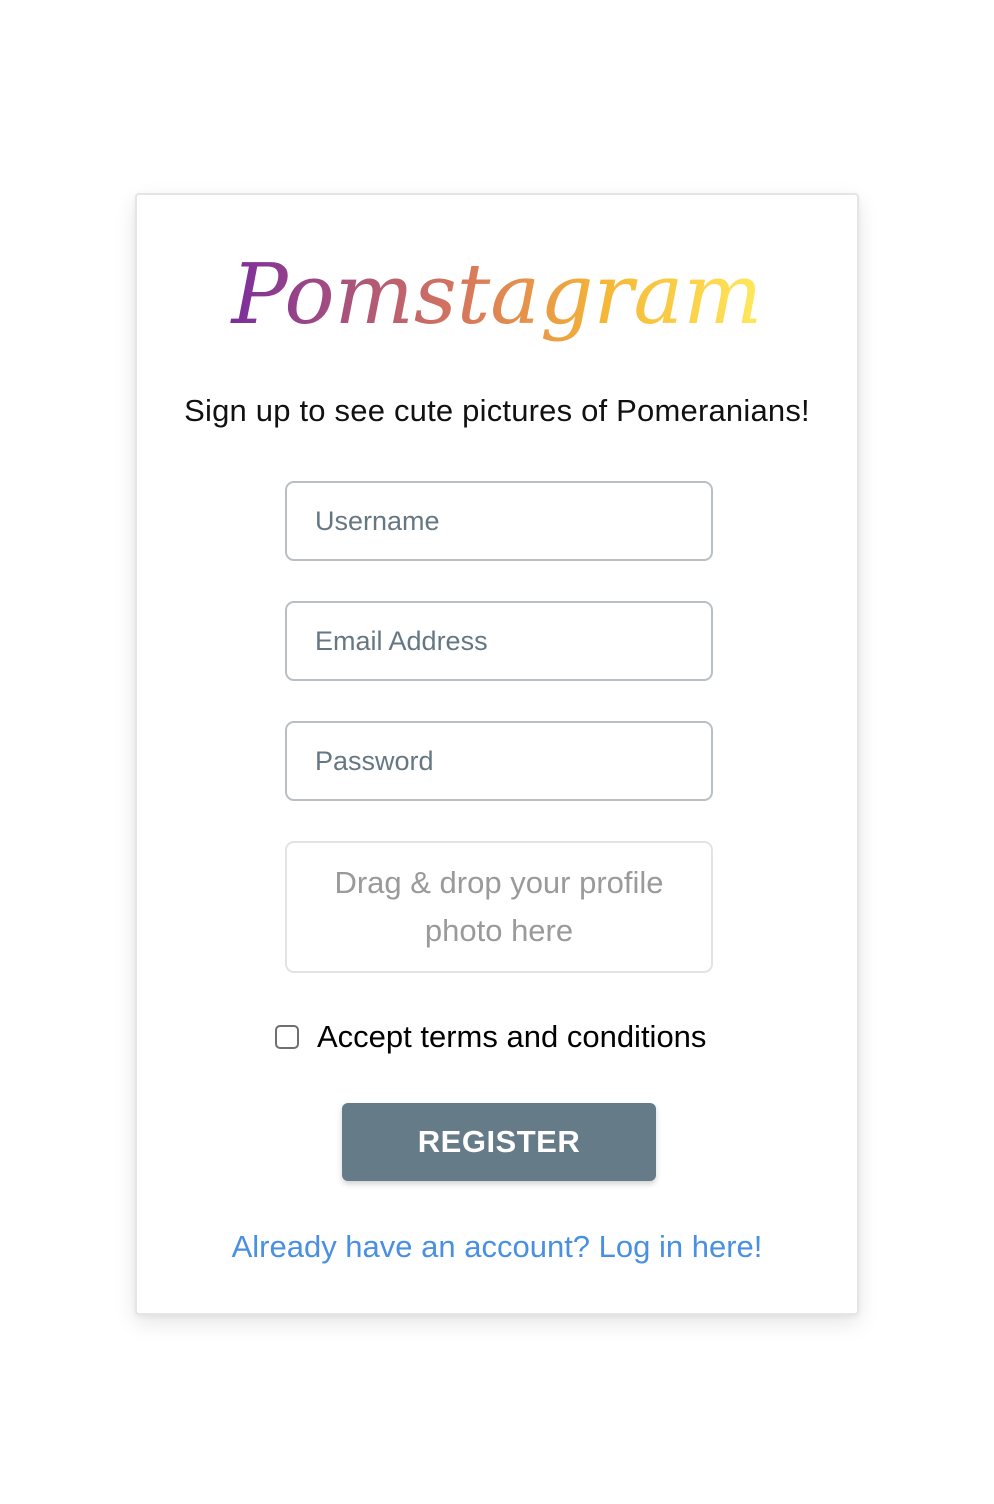 The width and height of the screenshot is (994, 1504). I want to click on logo: Pomstagram, so click(497, 308).